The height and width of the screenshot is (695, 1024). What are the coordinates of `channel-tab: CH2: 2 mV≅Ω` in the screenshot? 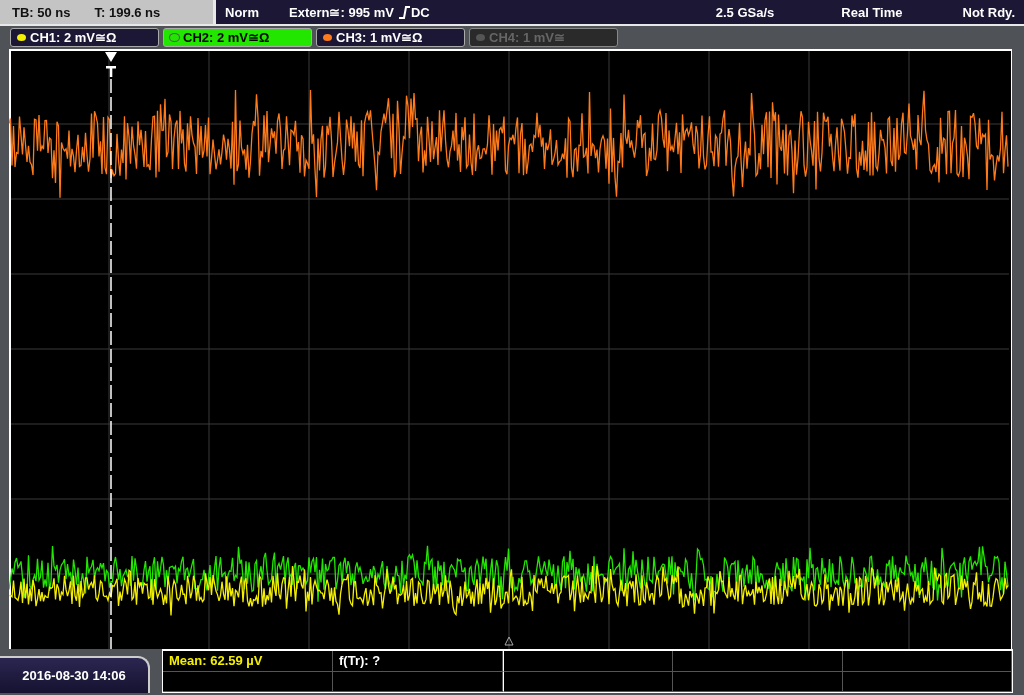 It's located at (237, 37).